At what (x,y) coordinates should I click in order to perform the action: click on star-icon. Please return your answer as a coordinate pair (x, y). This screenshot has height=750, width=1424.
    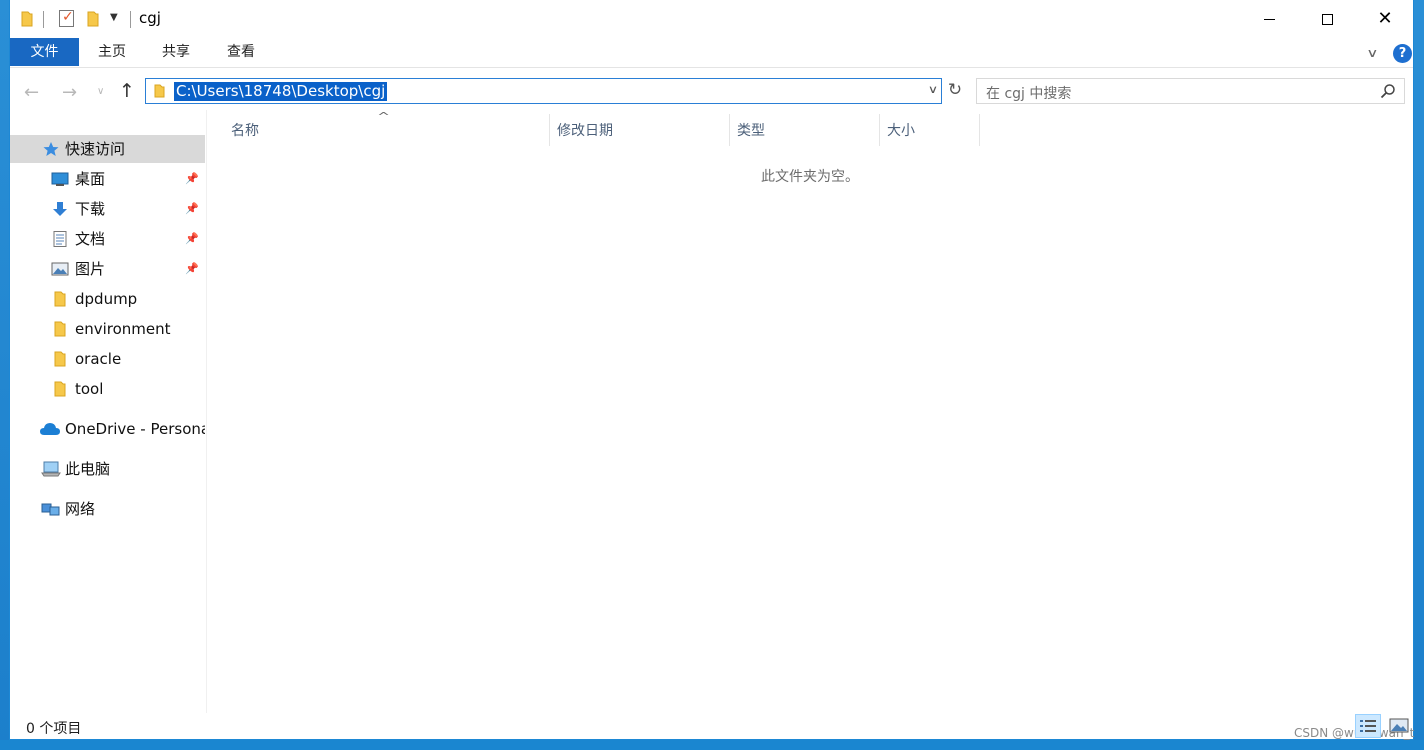
    Looking at the image, I should click on (51, 149).